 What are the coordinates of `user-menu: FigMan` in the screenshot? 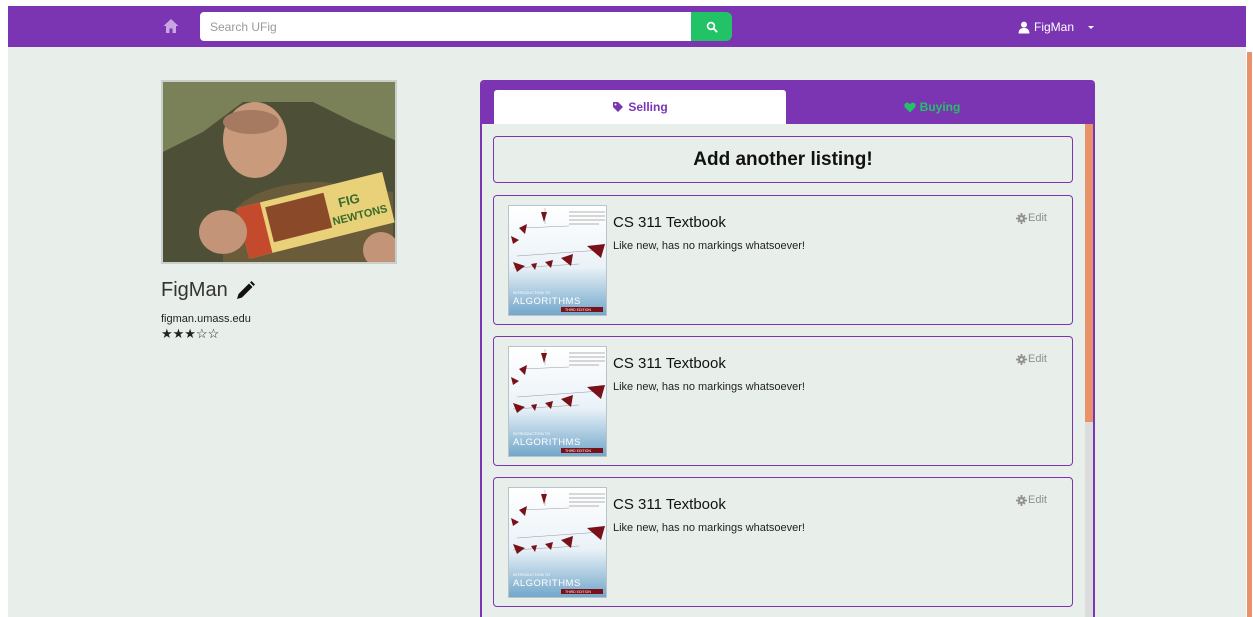 It's located at (1056, 27).